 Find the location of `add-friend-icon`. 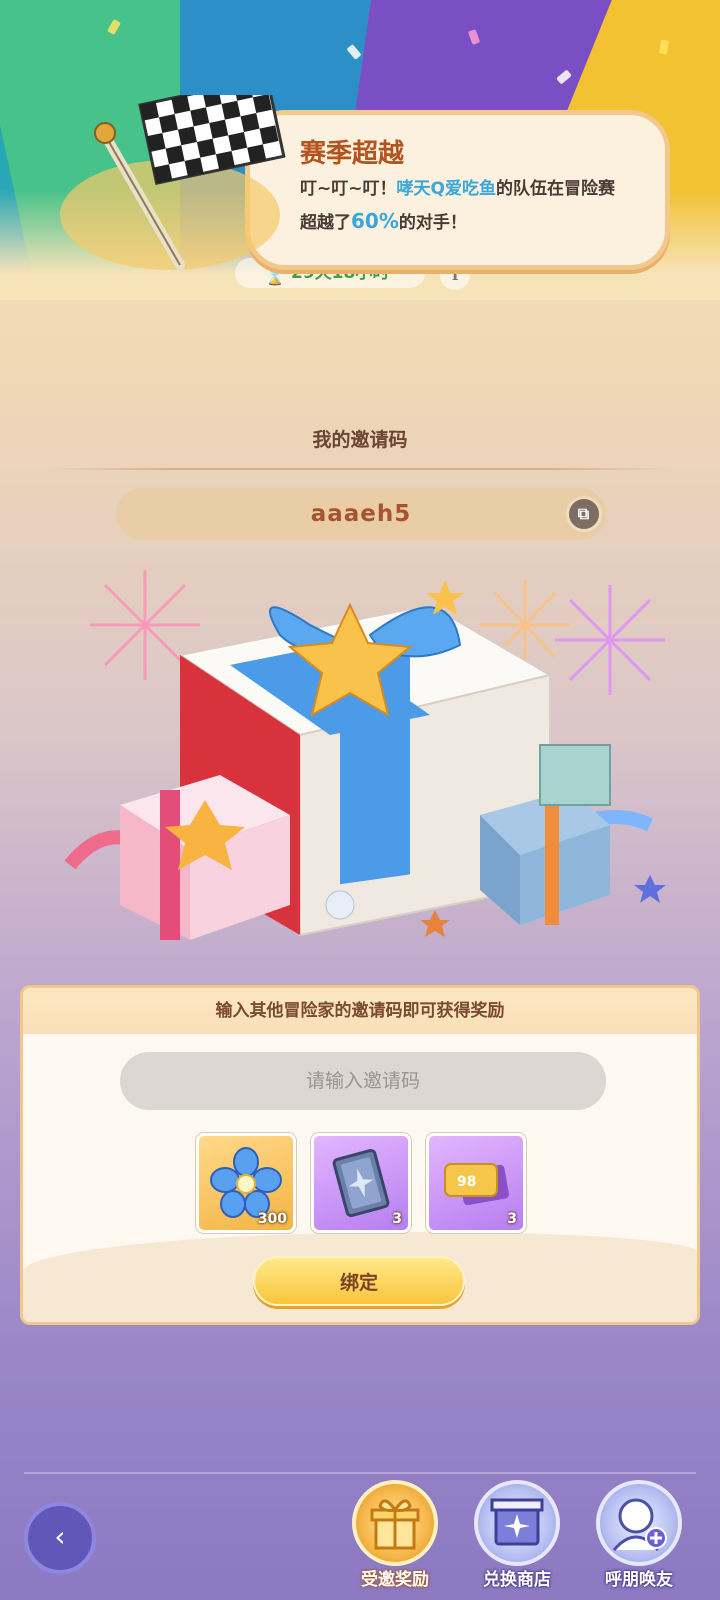

add-friend-icon is located at coordinates (639, 1523).